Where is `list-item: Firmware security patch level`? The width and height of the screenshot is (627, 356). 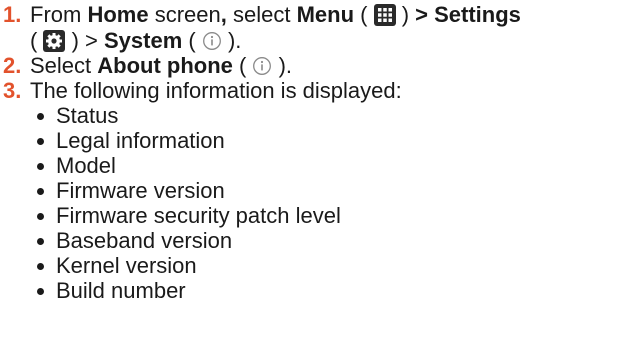 list-item: Firmware security patch level is located at coordinates (187, 215).